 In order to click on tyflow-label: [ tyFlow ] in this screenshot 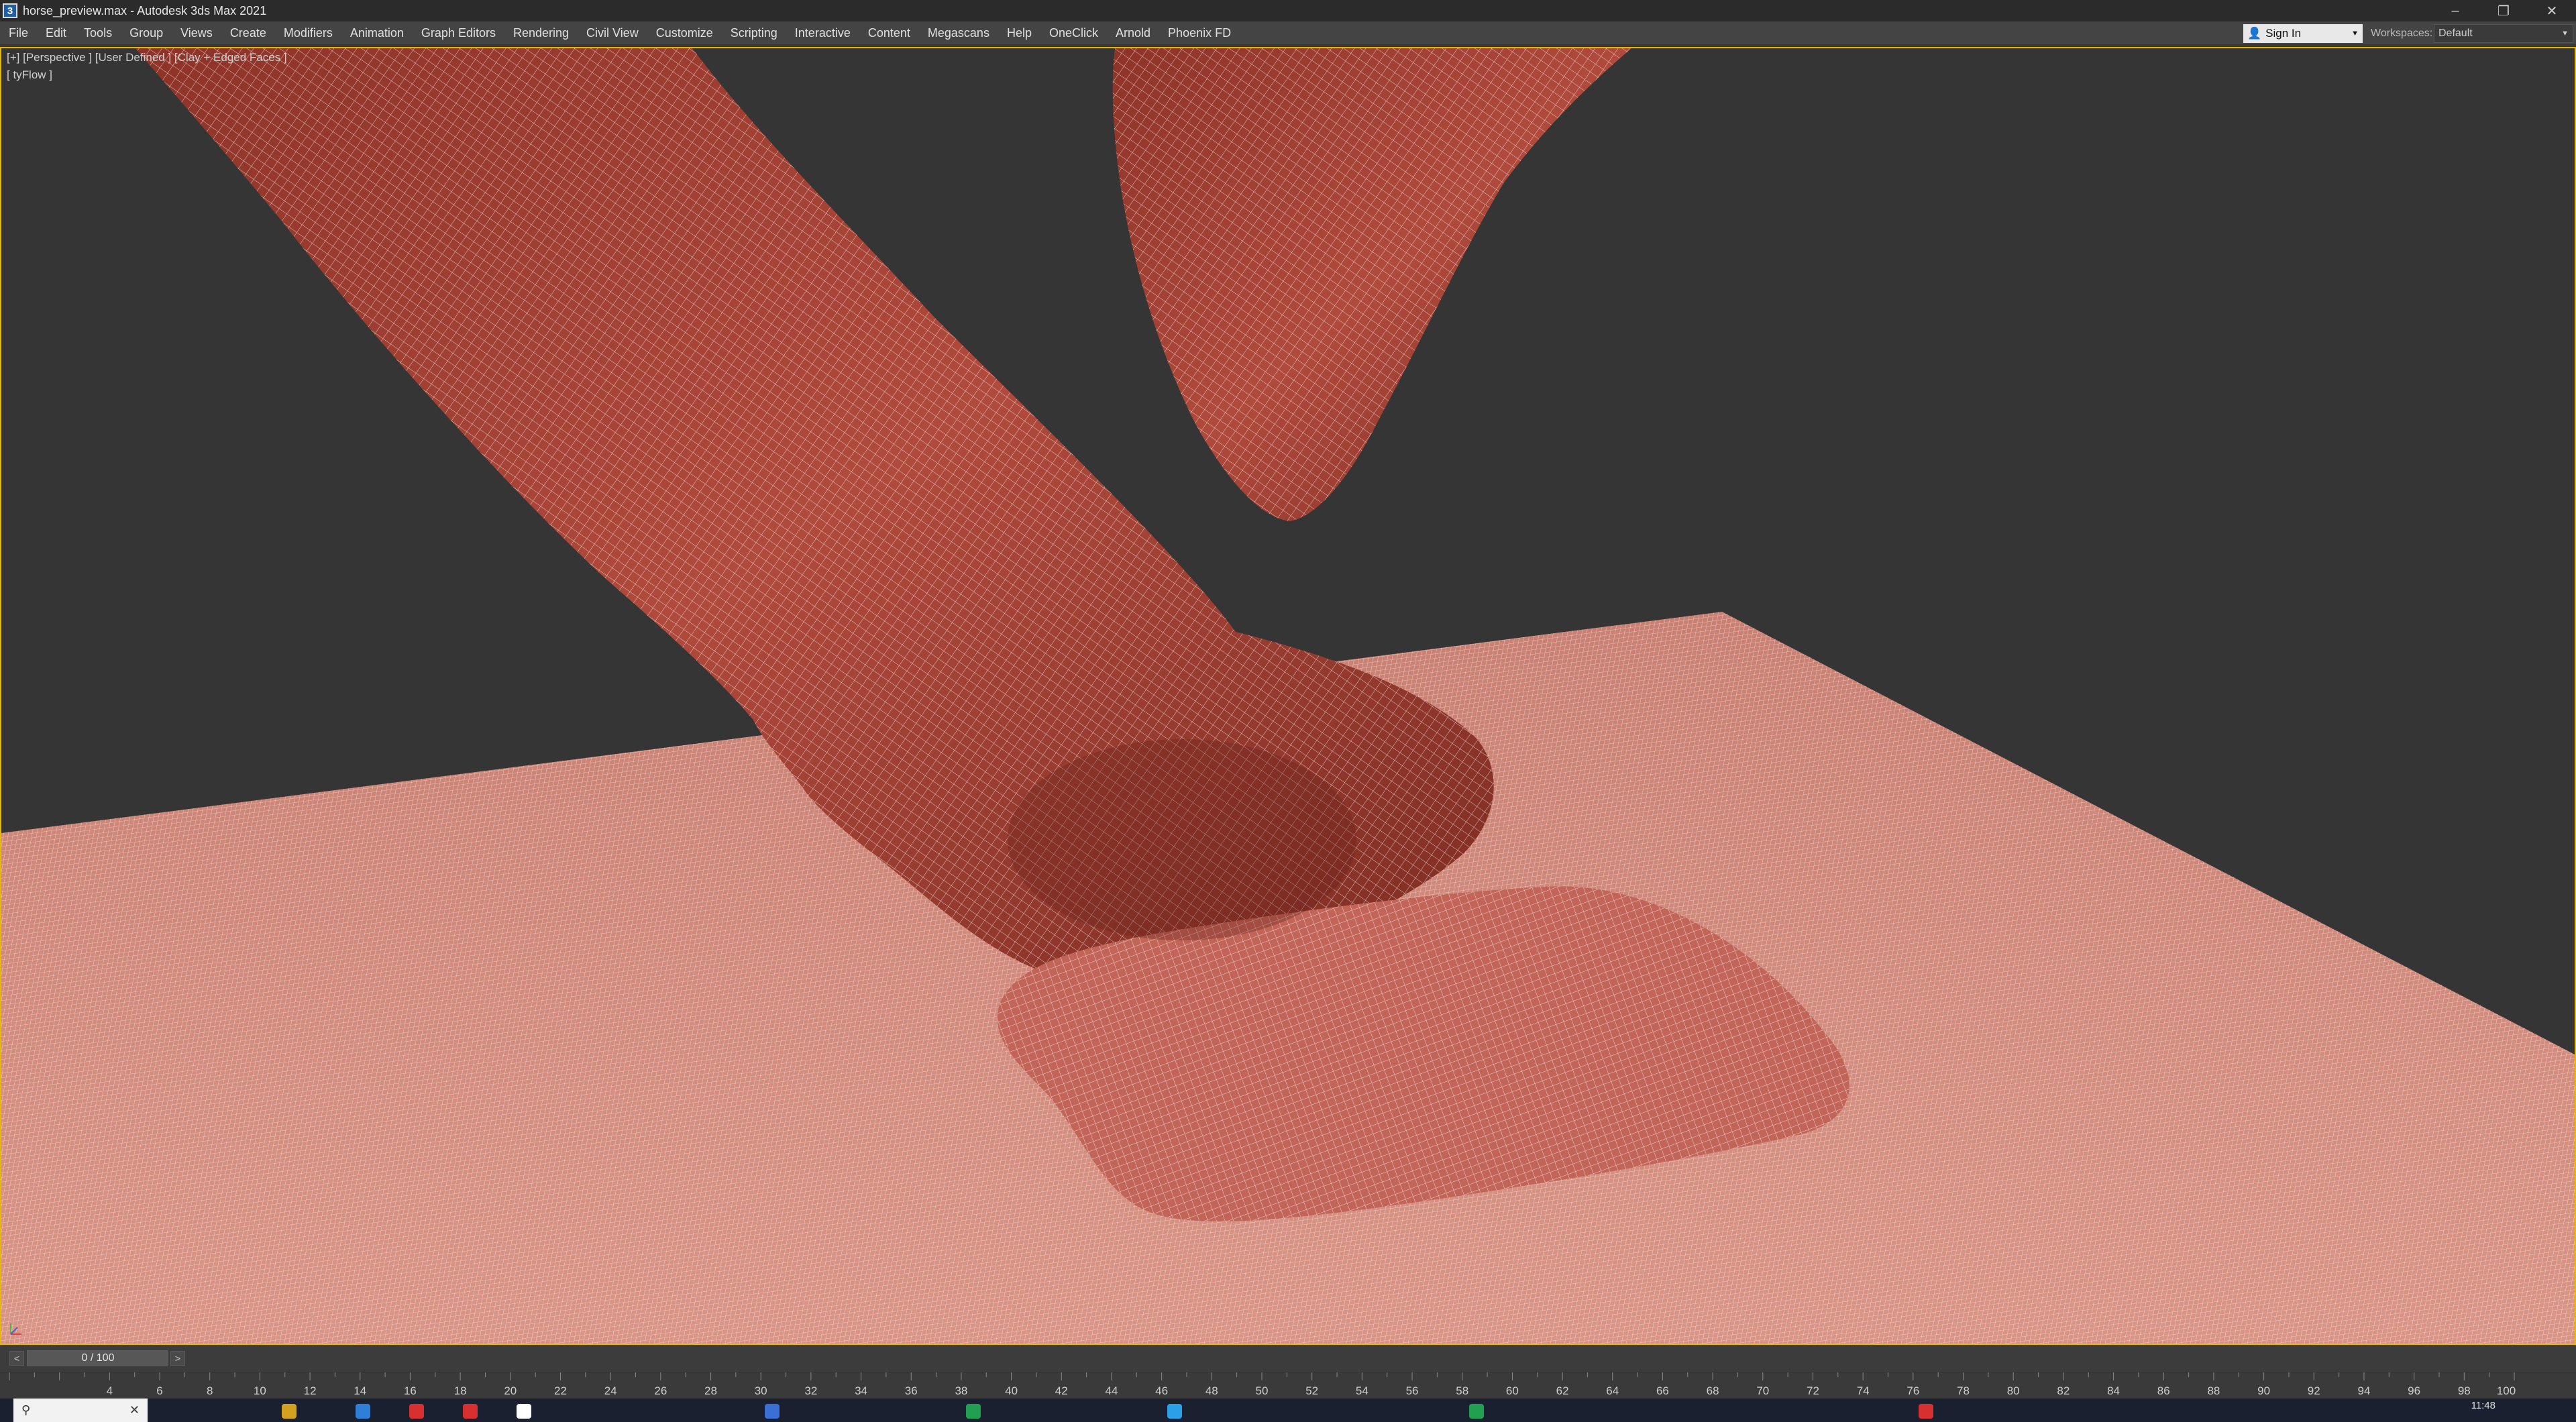, I will do `click(29, 75)`.